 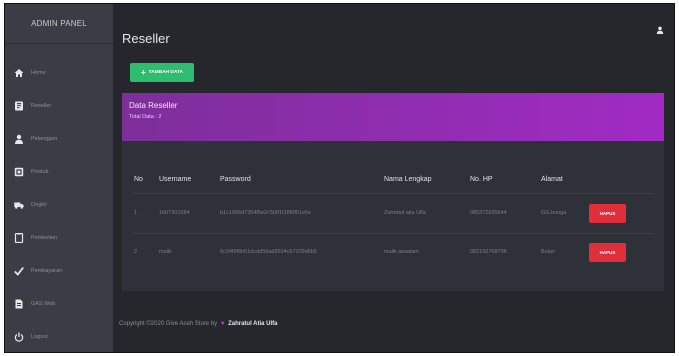 I want to click on cell-password: 6c34f6f6b51dcdd56ad9204c67209d6b5, so click(x=268, y=252).